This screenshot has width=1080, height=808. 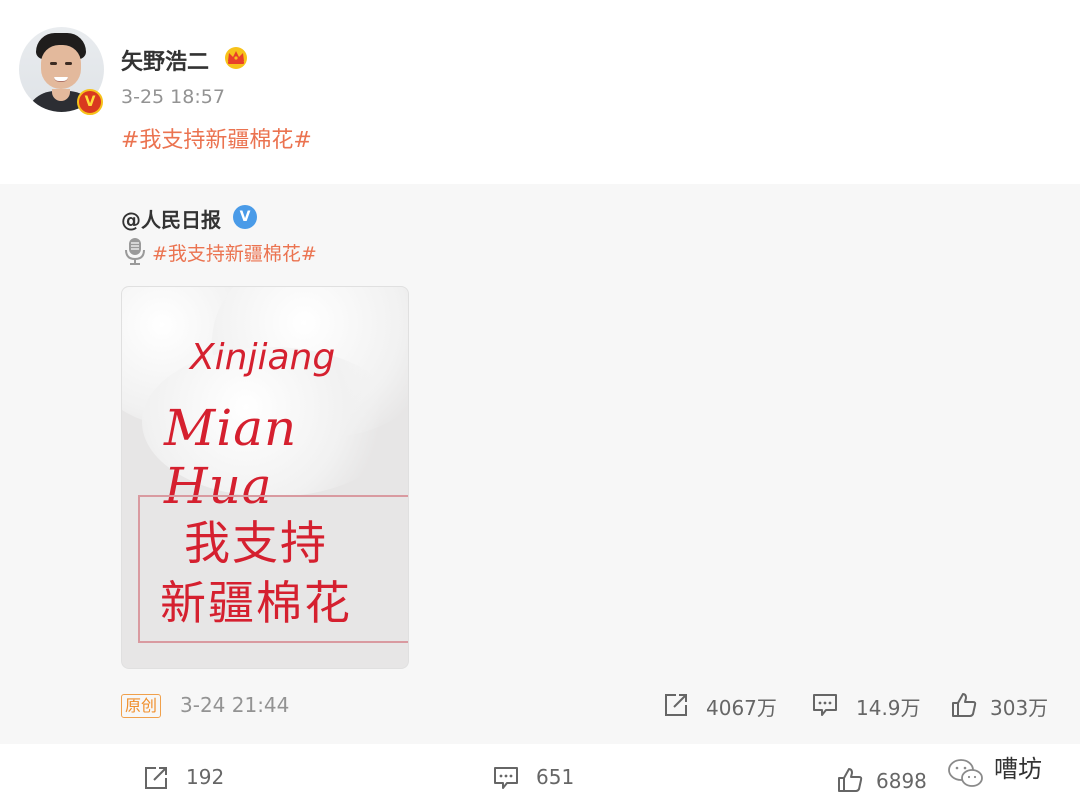 I want to click on comment-count: 14.9万, so click(x=888, y=706).